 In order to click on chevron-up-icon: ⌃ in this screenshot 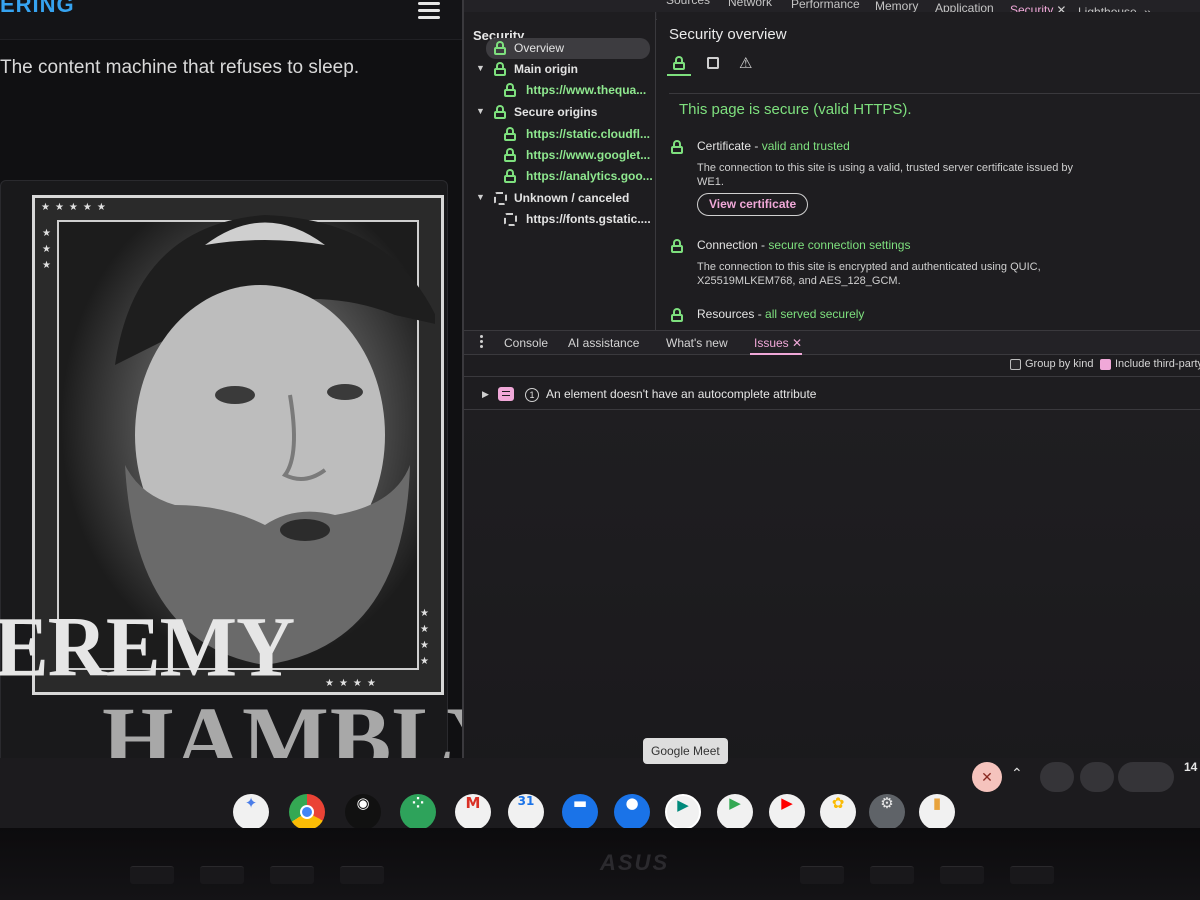, I will do `click(1017, 773)`.